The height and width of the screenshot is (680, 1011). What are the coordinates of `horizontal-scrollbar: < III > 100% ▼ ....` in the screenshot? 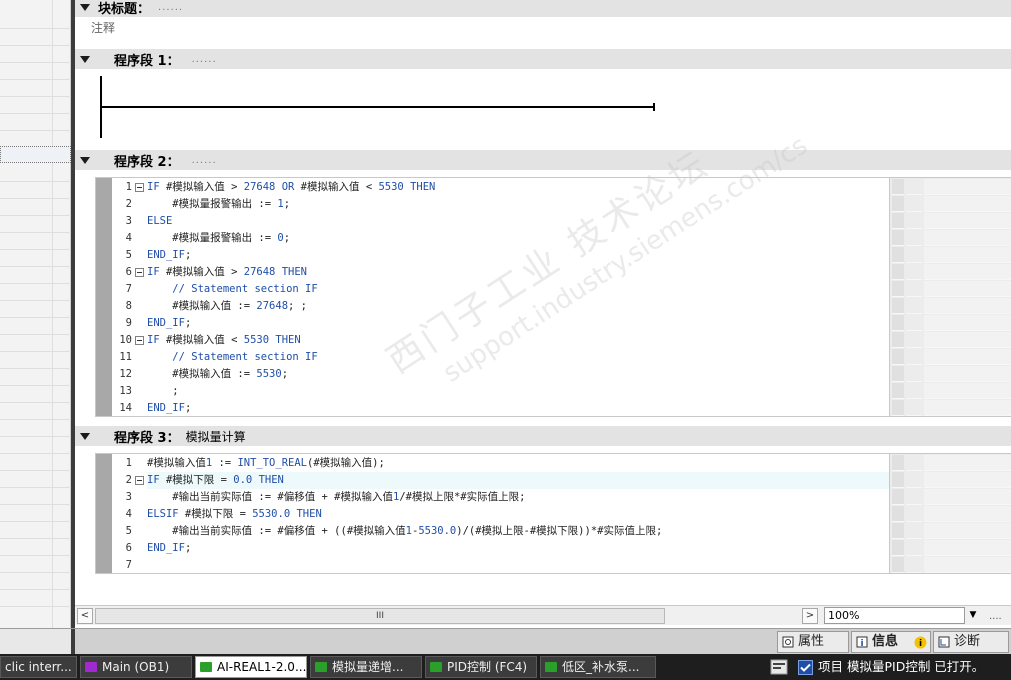 It's located at (543, 615).